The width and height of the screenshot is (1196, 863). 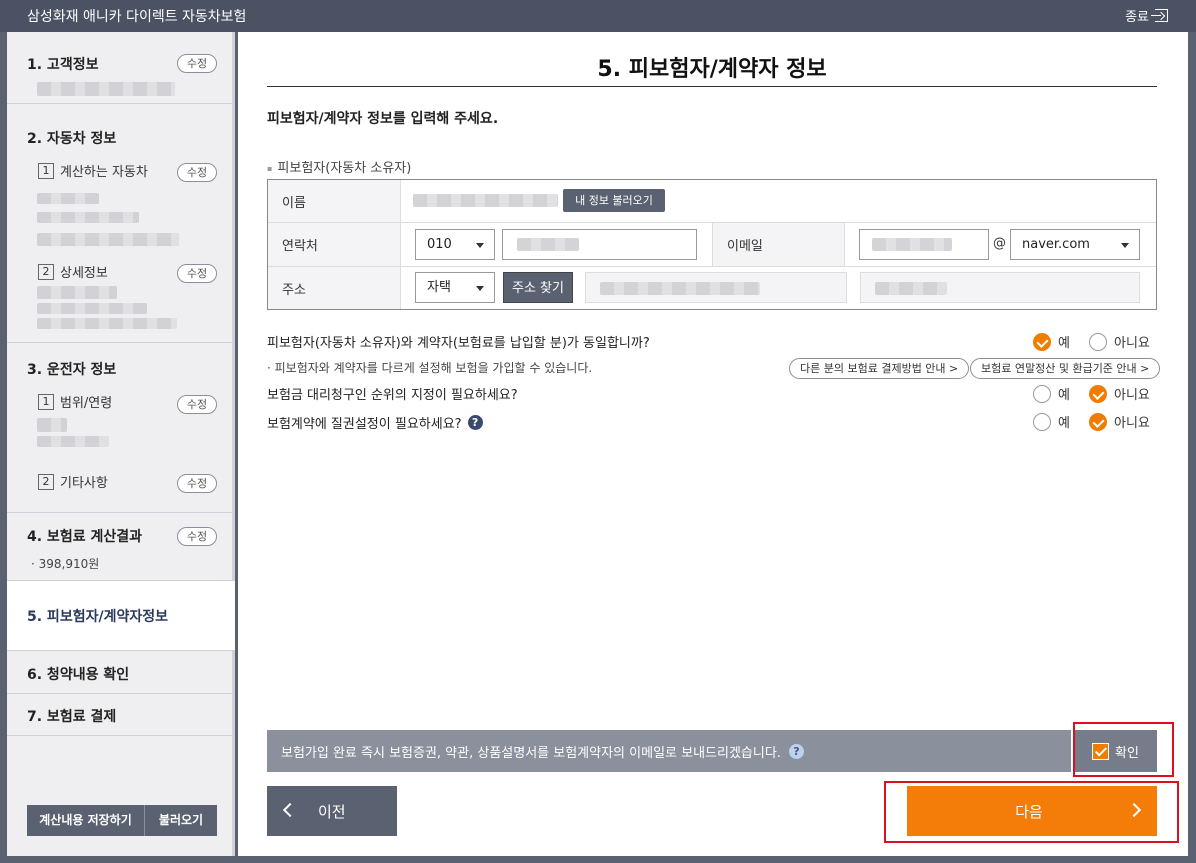 What do you see at coordinates (121, 715) in the screenshot?
I see `sidebar-step-payment: 7. 보험료 결제` at bounding box center [121, 715].